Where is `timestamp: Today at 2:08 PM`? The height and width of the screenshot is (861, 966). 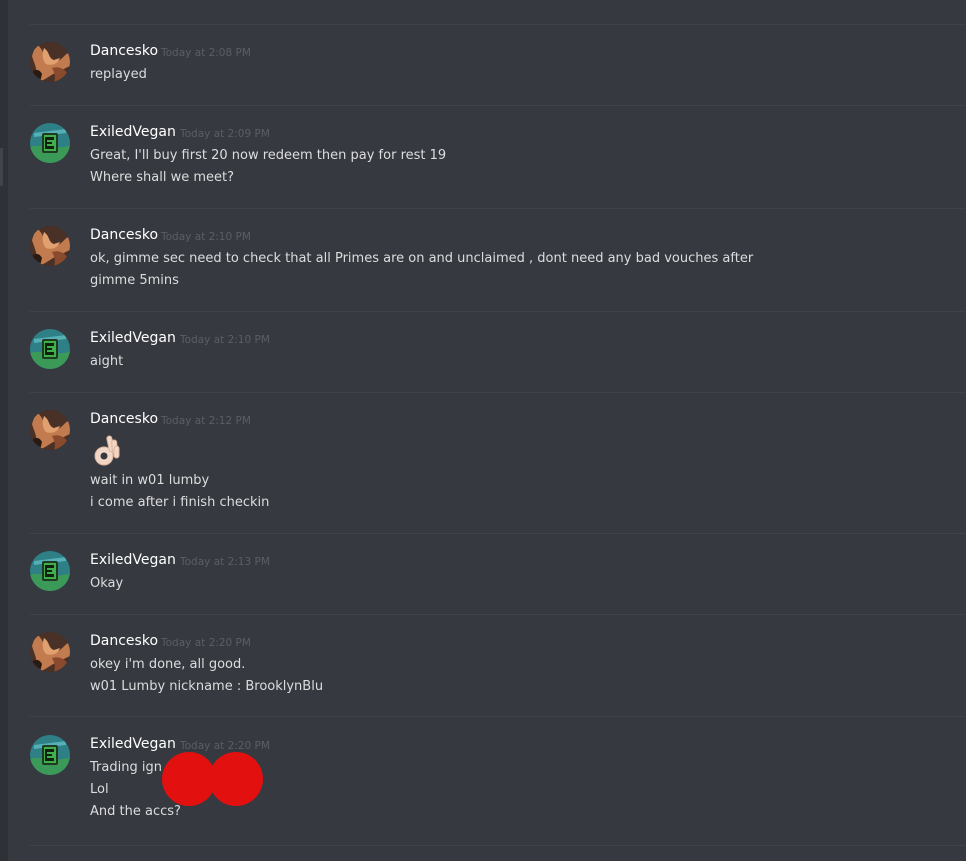 timestamp: Today at 2:08 PM is located at coordinates (206, 53).